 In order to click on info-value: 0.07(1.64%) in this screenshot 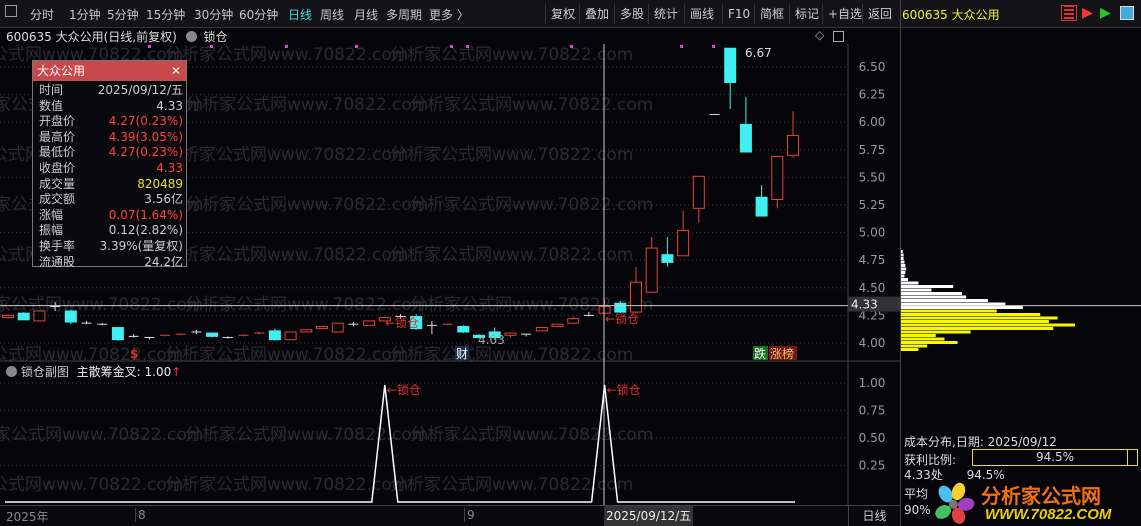, I will do `click(145, 214)`.